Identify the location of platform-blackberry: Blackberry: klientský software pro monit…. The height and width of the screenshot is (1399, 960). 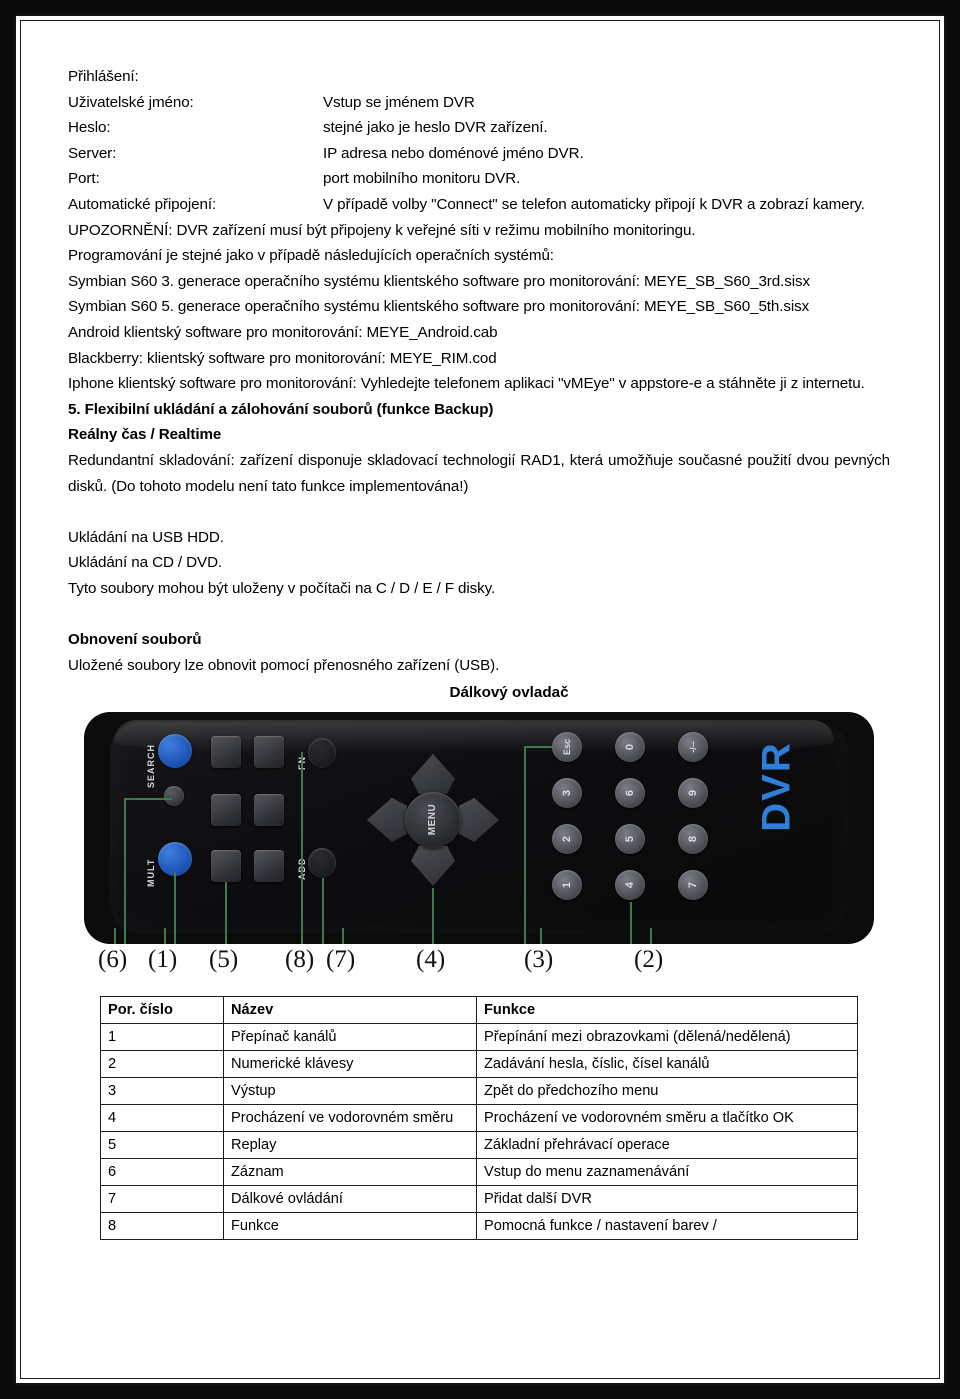
(282, 358).